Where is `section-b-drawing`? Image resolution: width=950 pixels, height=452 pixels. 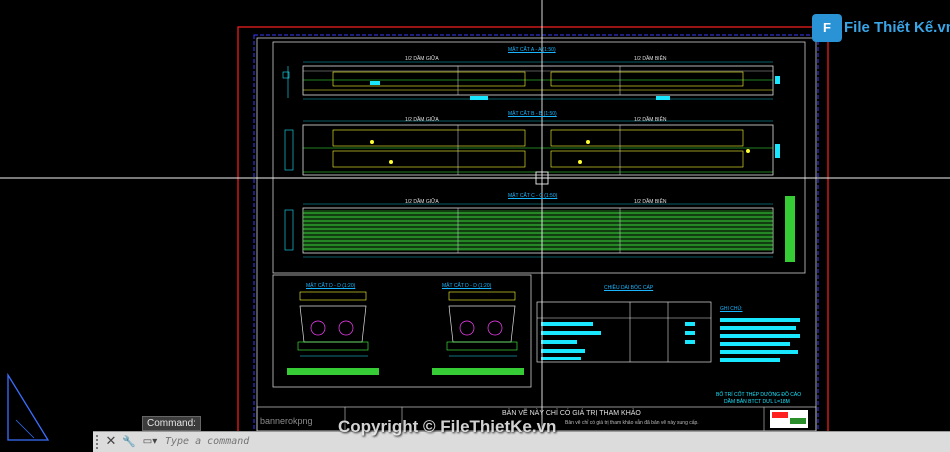
section-b-drawing is located at coordinates (532, 149).